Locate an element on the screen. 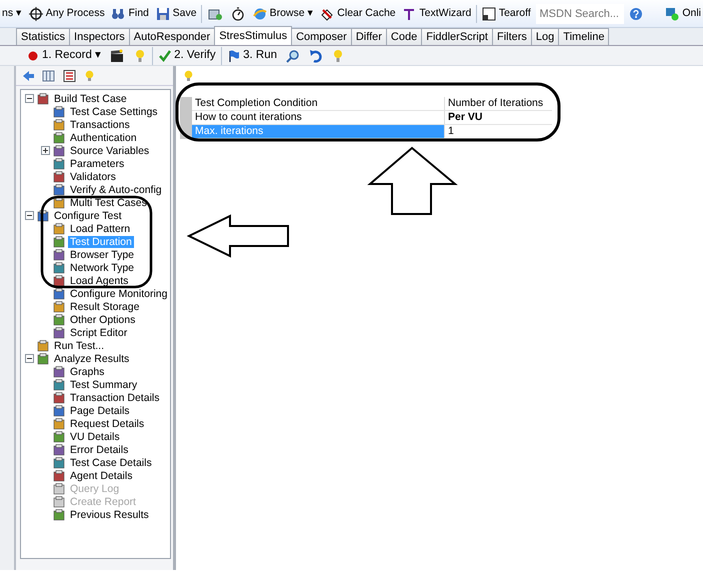  tree-item: Other Options is located at coordinates (103, 320).